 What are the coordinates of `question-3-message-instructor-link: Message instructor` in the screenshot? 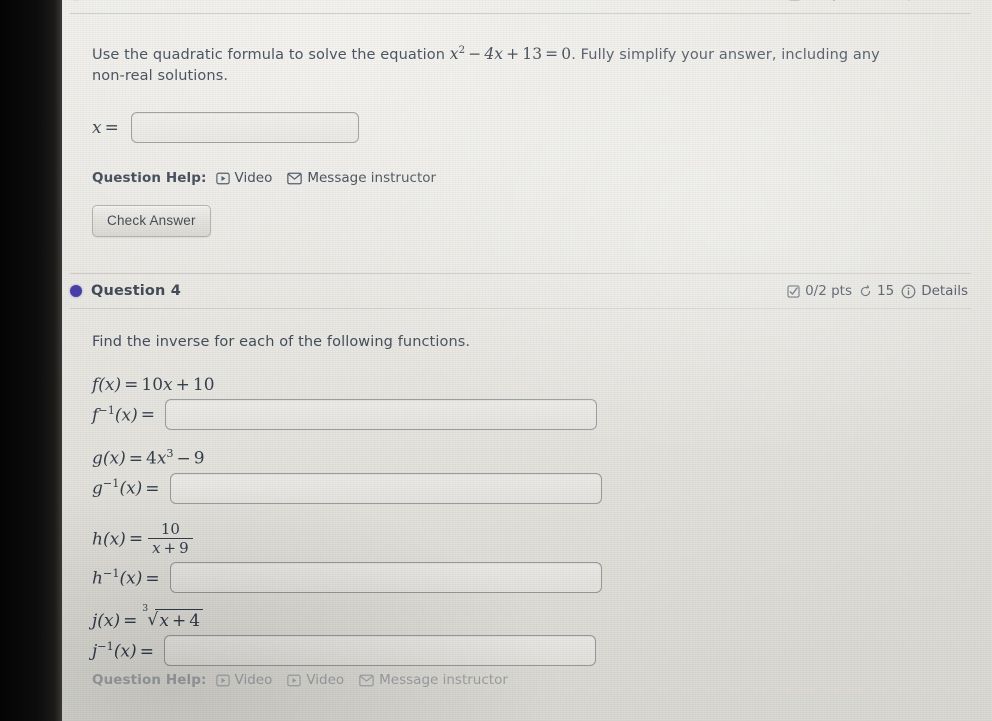 It's located at (361, 178).